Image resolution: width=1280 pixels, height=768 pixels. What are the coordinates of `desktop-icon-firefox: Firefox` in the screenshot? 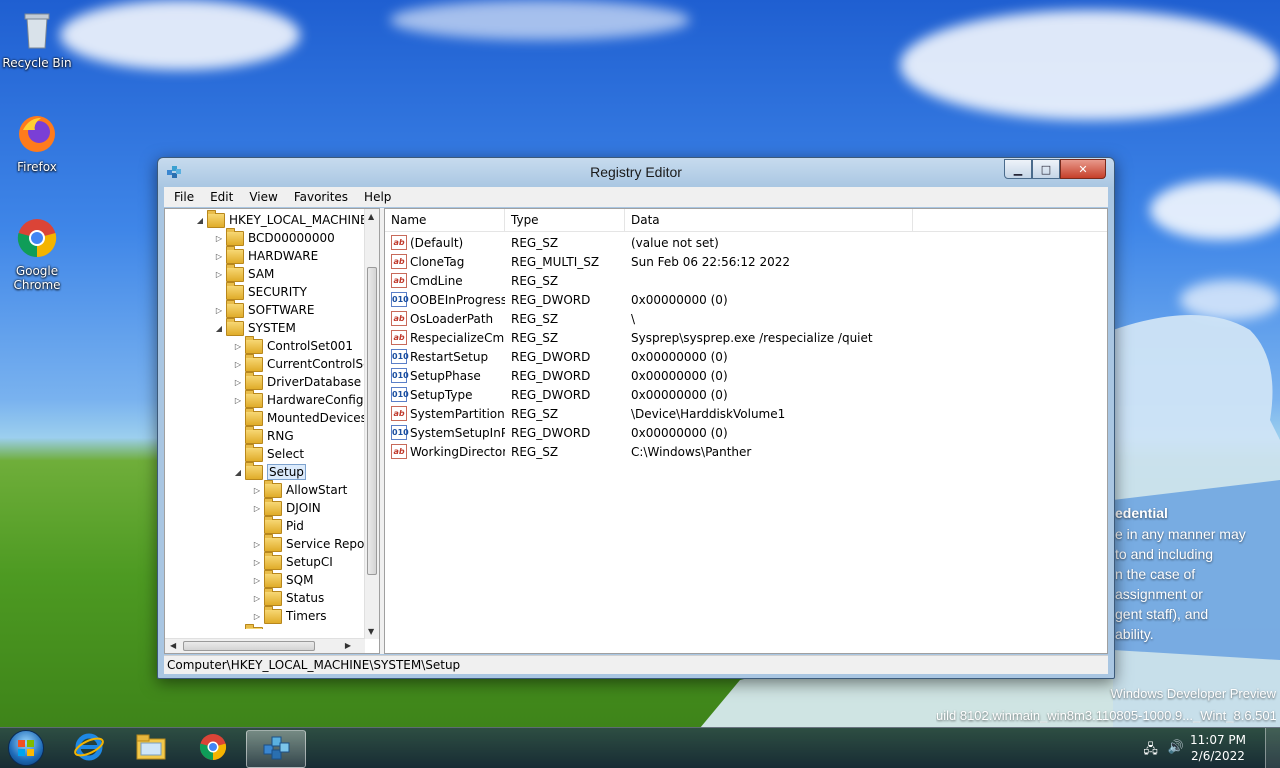 It's located at (37, 143).